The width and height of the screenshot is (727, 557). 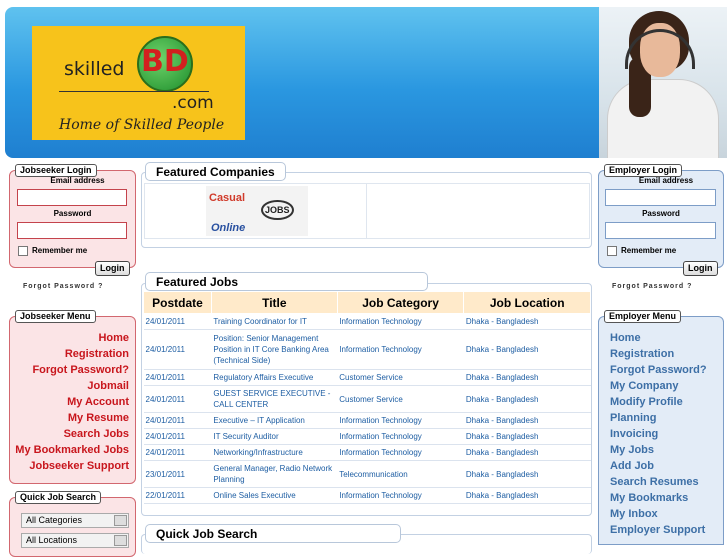 What do you see at coordinates (274, 399) in the screenshot?
I see `cell-title: GUEST SERVICE EXECUTIVE - CALL CENTER` at bounding box center [274, 399].